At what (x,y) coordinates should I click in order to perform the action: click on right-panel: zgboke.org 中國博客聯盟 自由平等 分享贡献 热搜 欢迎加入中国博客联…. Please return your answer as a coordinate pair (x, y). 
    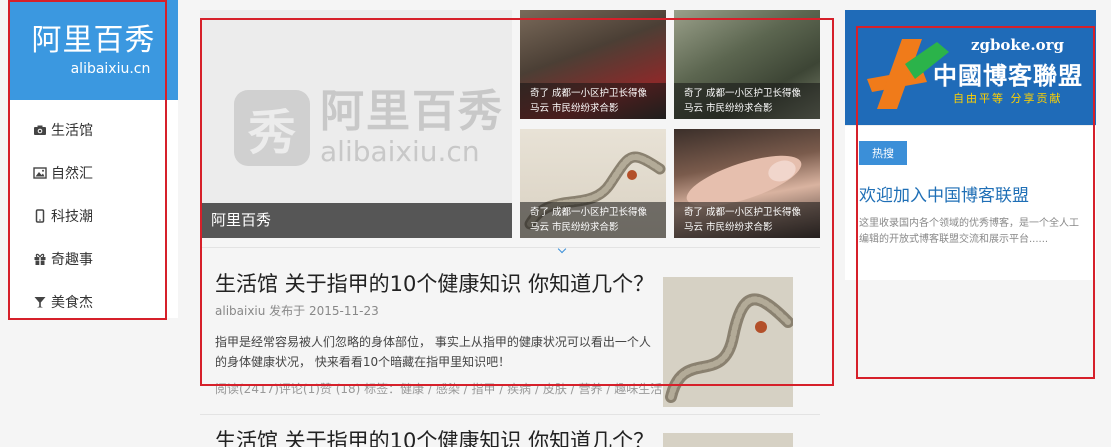
    Looking at the image, I should click on (970, 145).